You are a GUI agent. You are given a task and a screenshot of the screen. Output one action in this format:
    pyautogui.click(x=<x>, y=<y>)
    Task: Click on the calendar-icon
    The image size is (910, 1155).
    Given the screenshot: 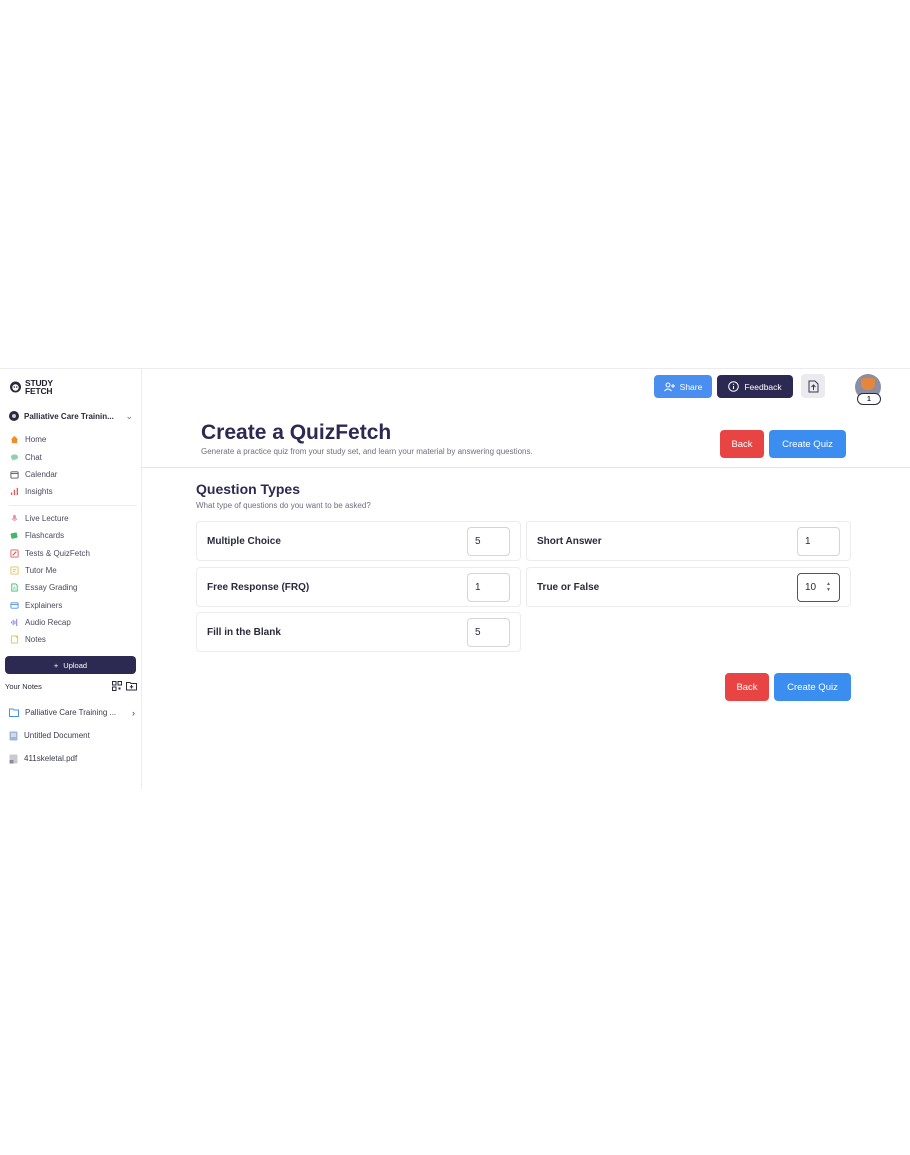 What is the action you would take?
    pyautogui.click(x=14, y=474)
    